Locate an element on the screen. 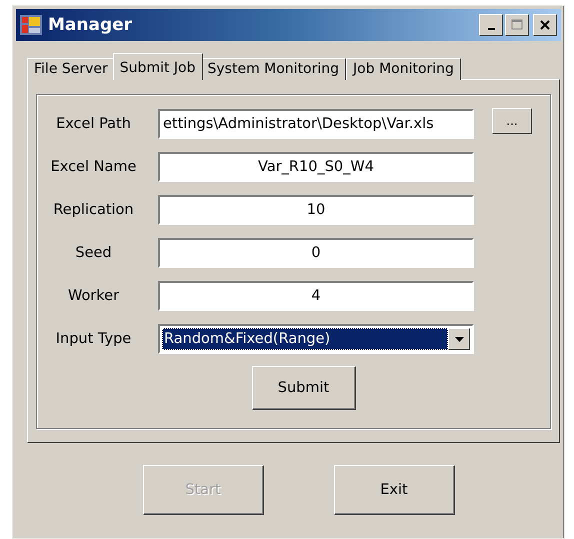  action-button: Exit is located at coordinates (394, 490).